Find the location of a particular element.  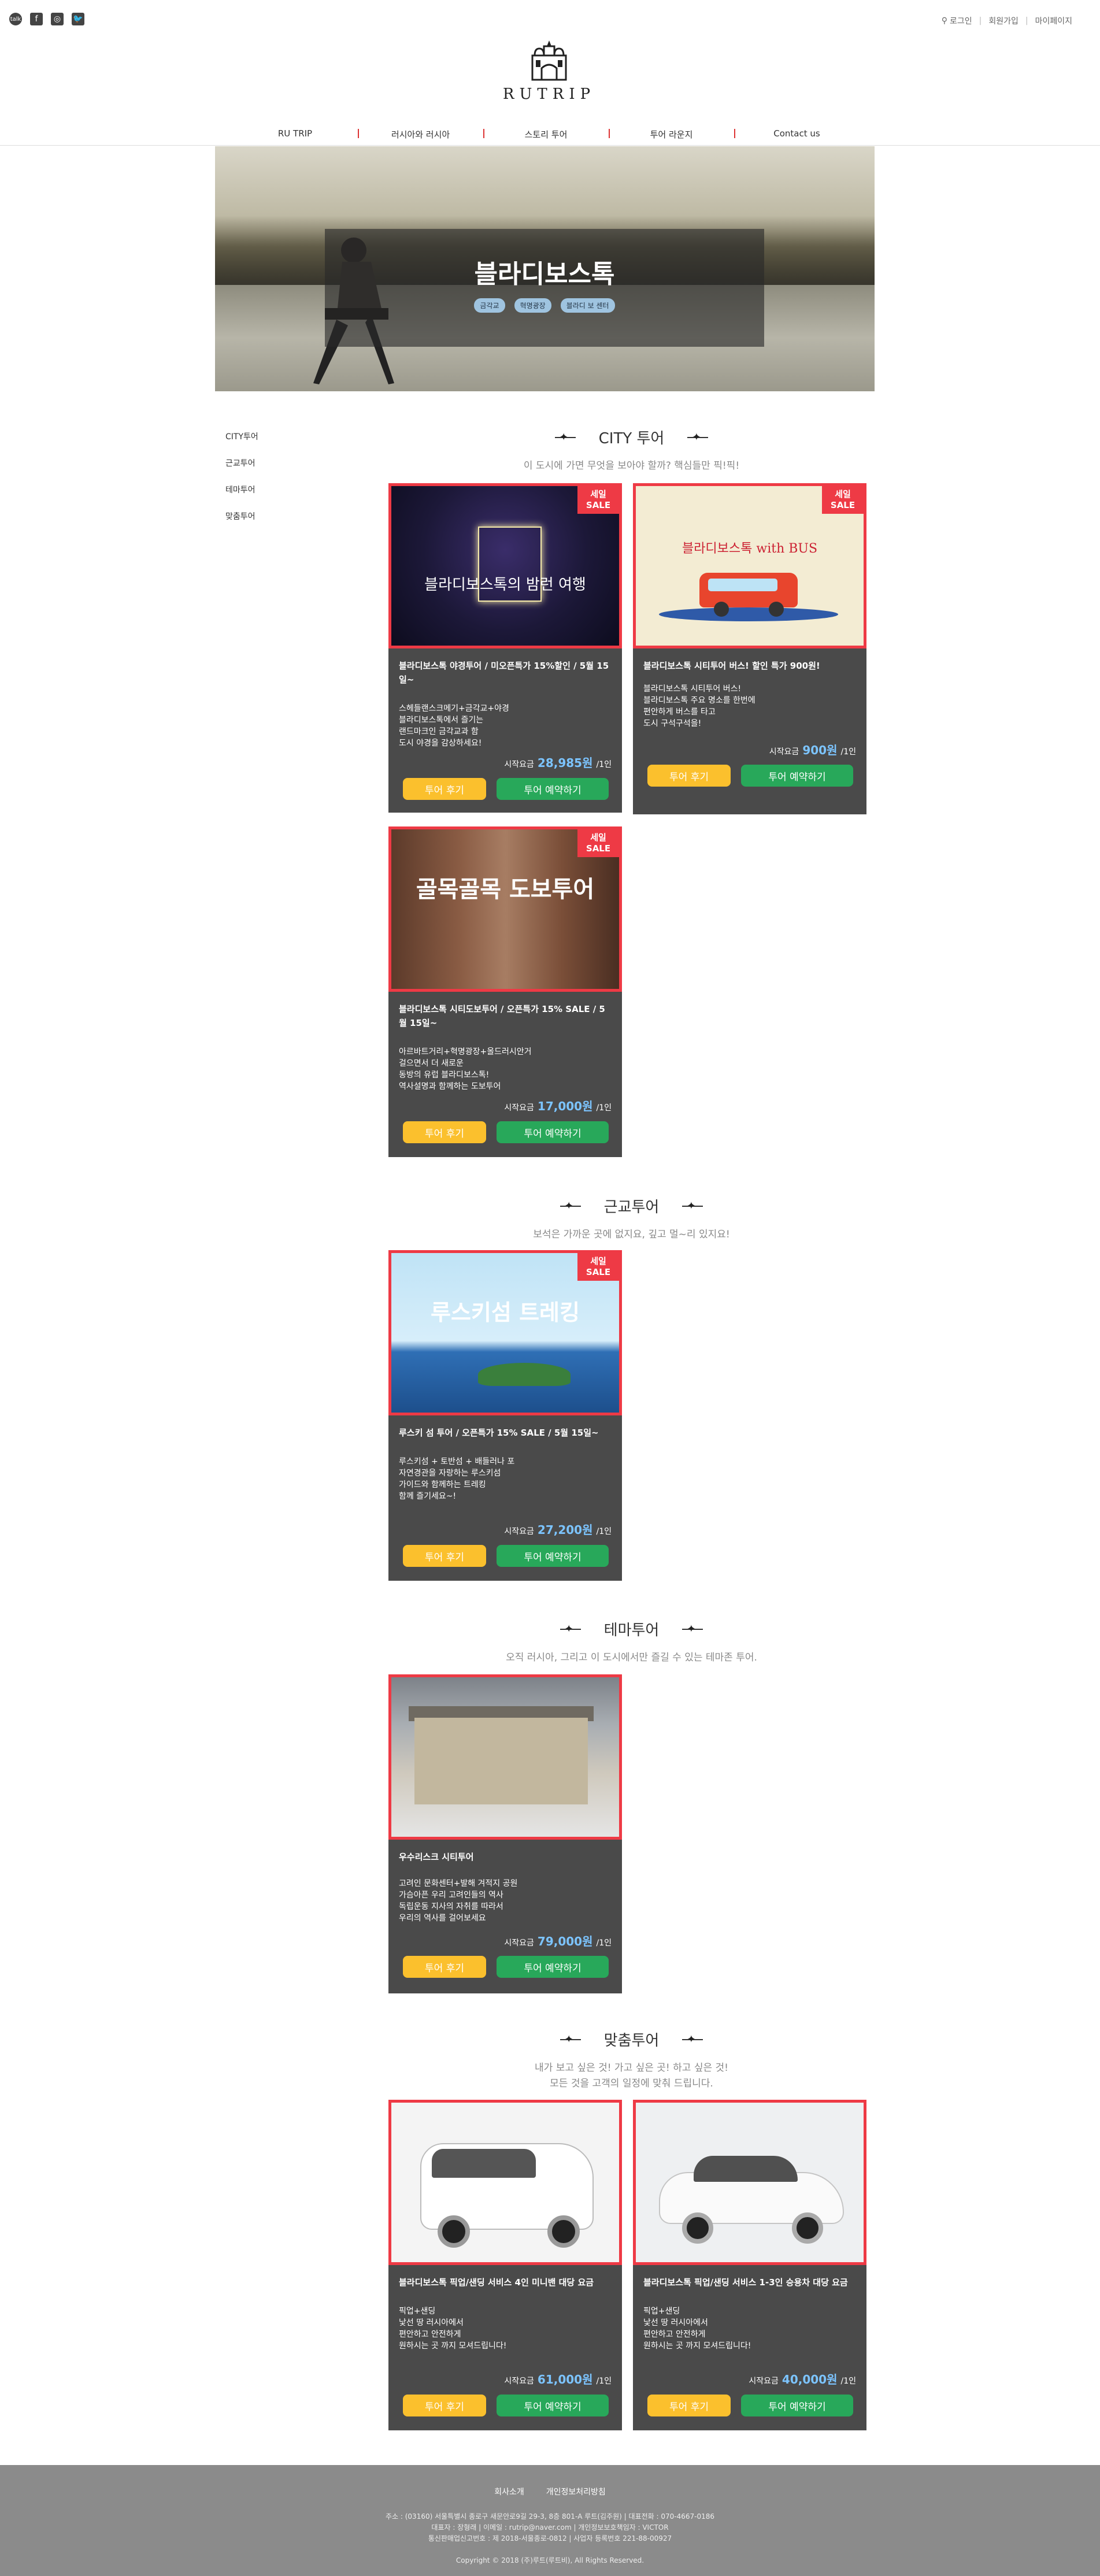

desc-line: 자연경관을 자랑하는 루스키섬 is located at coordinates (450, 1473).